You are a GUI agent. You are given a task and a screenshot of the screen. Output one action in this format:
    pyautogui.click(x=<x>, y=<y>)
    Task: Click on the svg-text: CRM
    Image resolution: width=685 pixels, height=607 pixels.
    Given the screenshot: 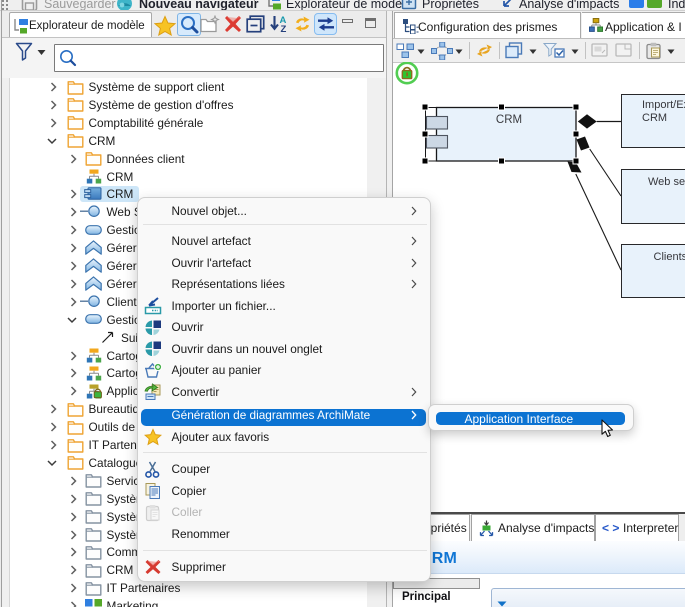 What is the action you would take?
    pyautogui.click(x=509, y=120)
    